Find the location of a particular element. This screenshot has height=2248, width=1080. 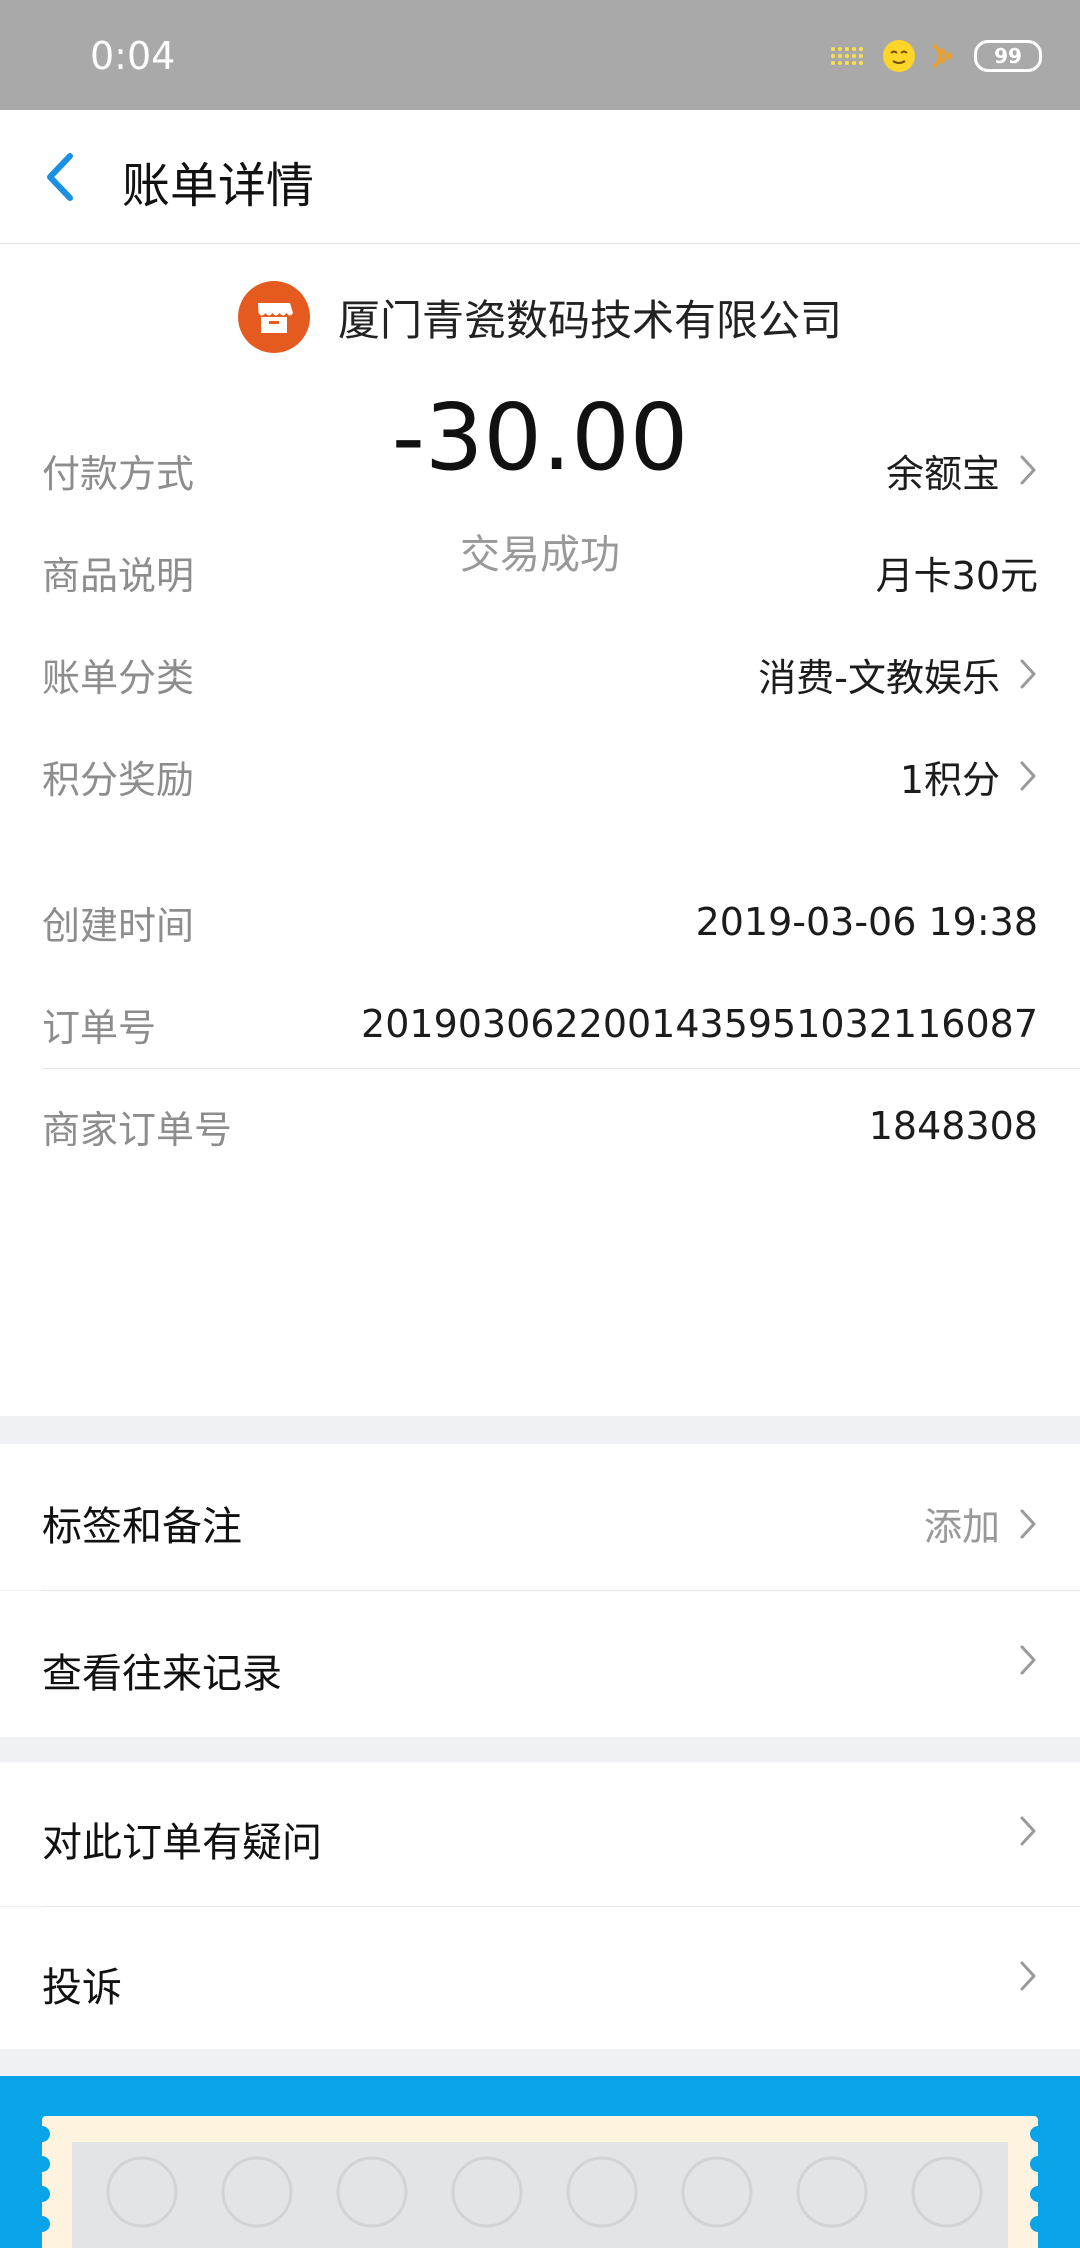

detail-label: 商家订单号 is located at coordinates (137, 1129).